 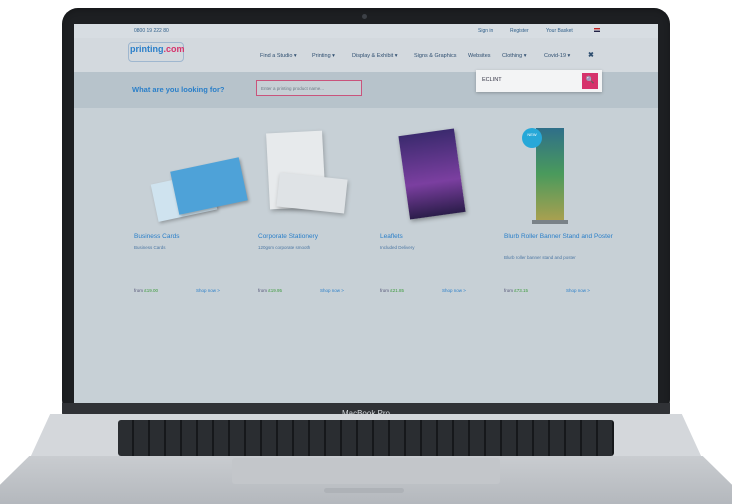 What do you see at coordinates (439, 237) in the screenshot?
I see `product-title: Leaflets` at bounding box center [439, 237].